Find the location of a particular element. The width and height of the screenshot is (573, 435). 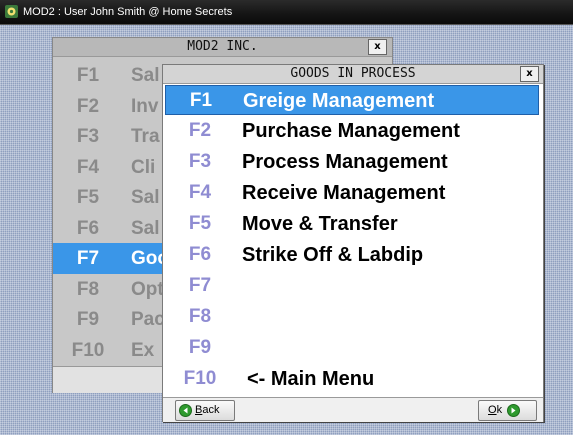

menu-item-f10: F10 <- Main Menu is located at coordinates (352, 379).